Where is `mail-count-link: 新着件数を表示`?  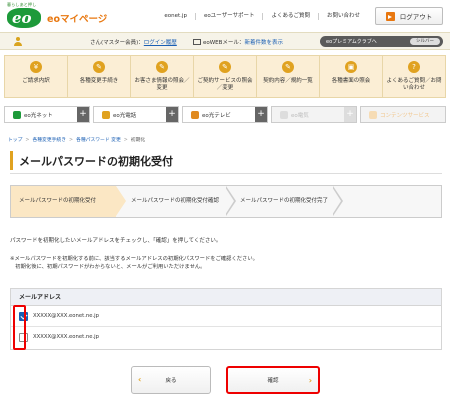
mail-count-link: 新着件数を表示 is located at coordinates (263, 43).